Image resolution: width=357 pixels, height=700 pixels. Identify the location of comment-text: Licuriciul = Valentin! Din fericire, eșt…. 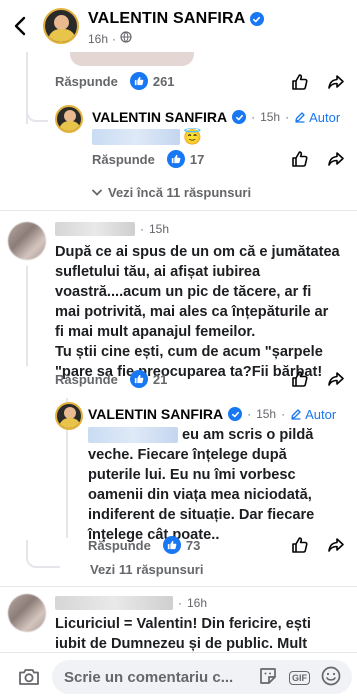
(183, 634).